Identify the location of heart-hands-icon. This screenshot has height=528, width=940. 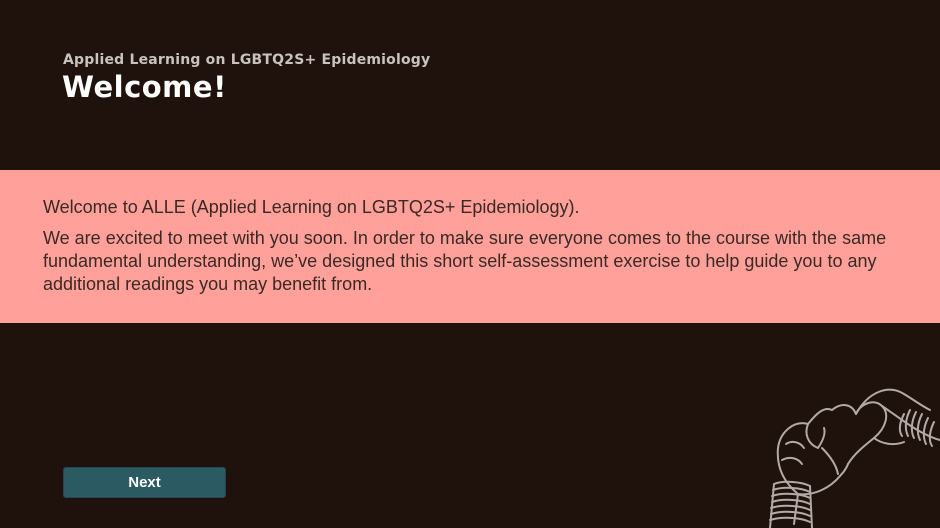
(854, 458).